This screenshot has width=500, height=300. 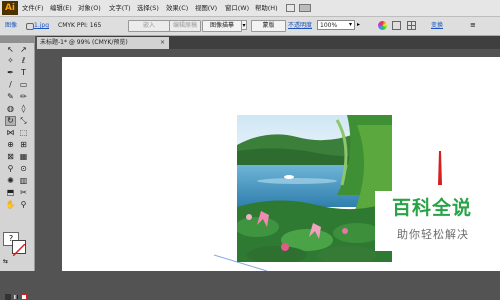 I want to click on color-info-text: CMYK PPI: 165, so click(x=80, y=25).